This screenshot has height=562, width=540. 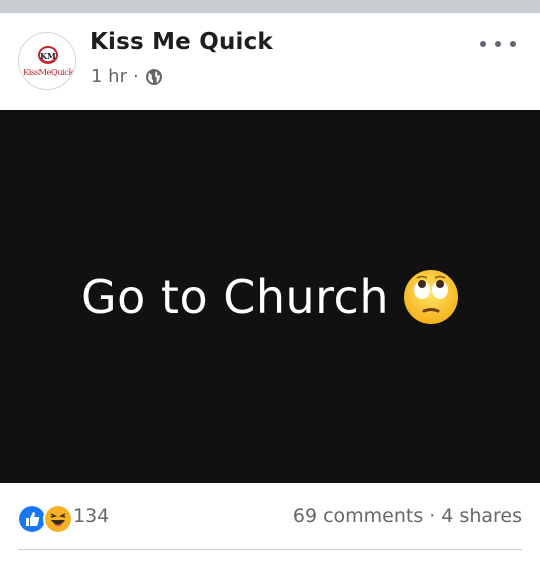 What do you see at coordinates (270, 6) in the screenshot?
I see `feed-separator` at bounding box center [270, 6].